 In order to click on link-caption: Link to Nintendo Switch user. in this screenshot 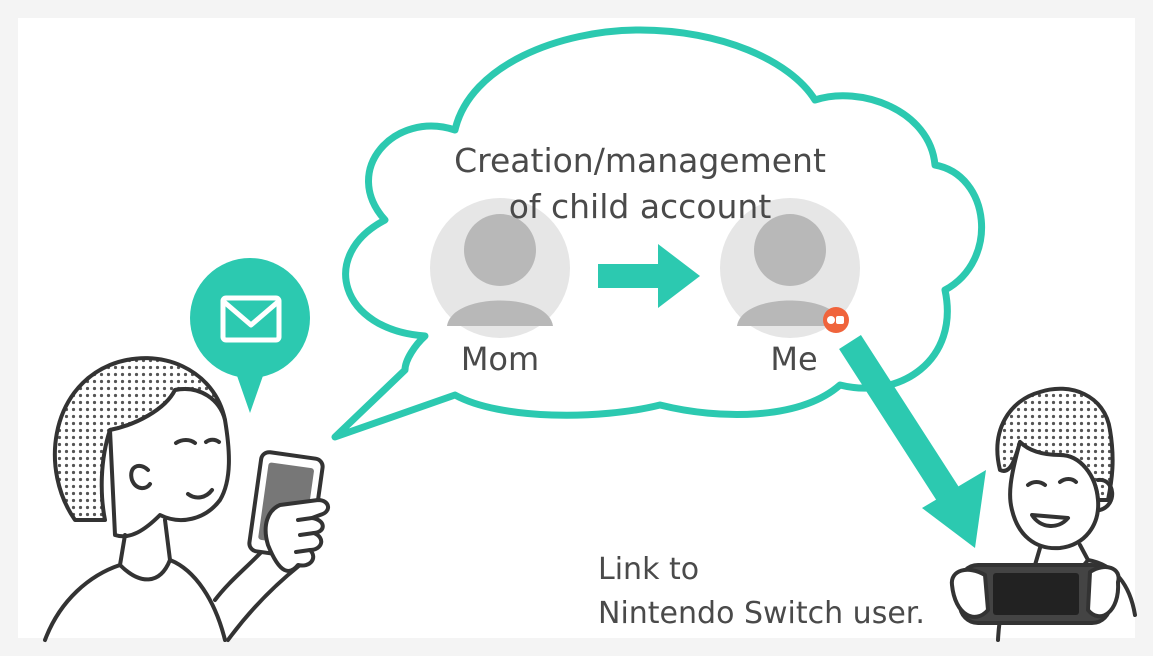, I will do `click(761, 591)`.